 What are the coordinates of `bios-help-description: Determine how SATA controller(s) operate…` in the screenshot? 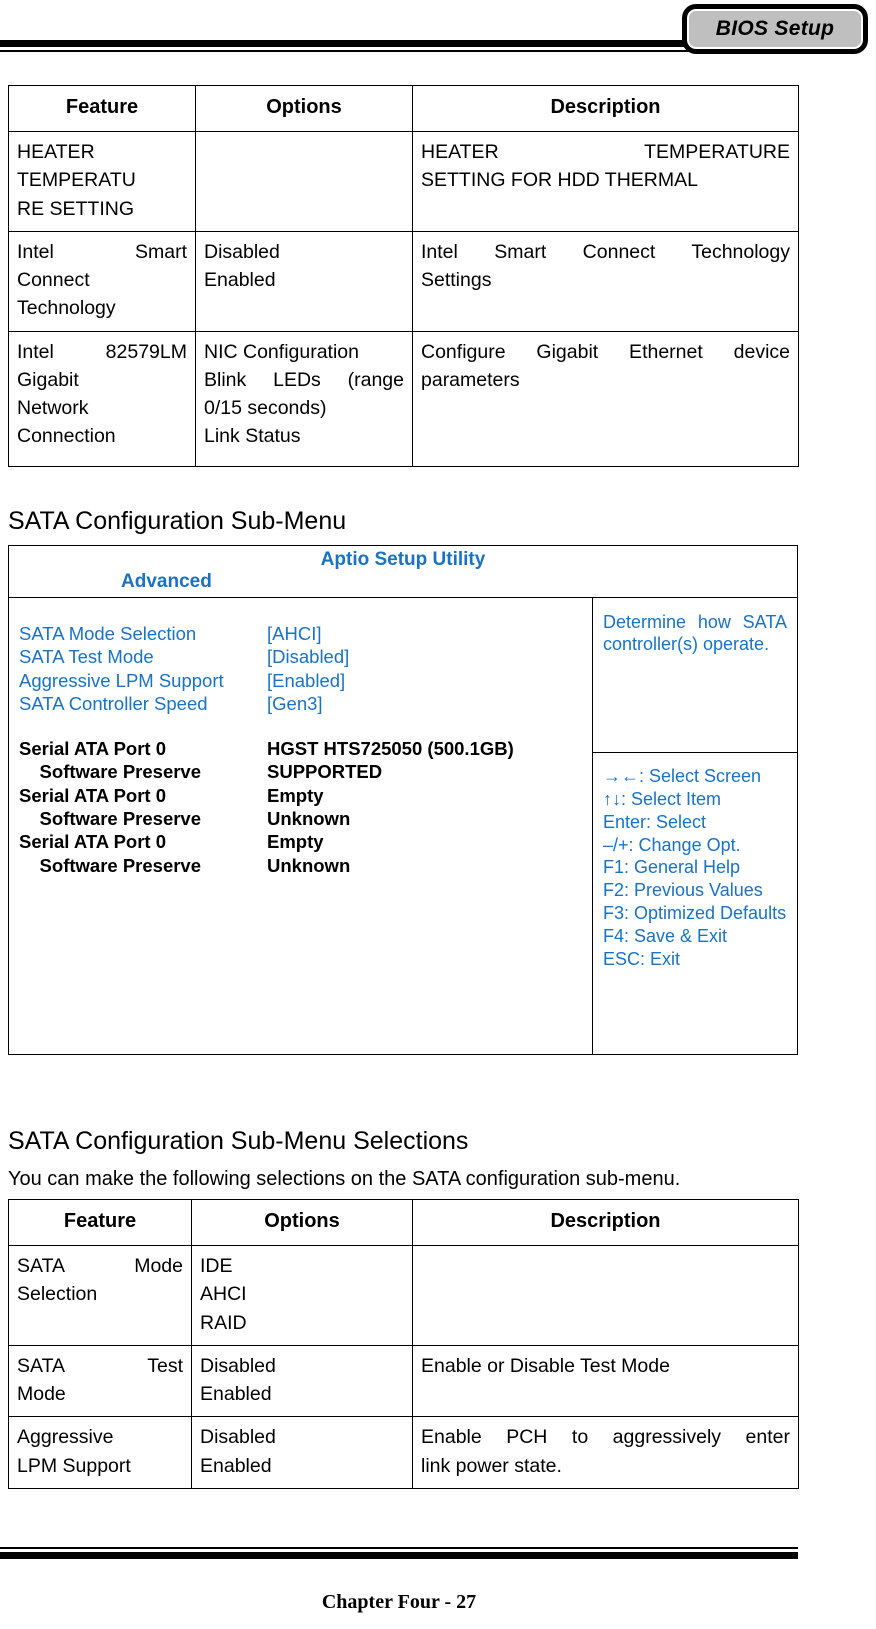 It's located at (695, 675).